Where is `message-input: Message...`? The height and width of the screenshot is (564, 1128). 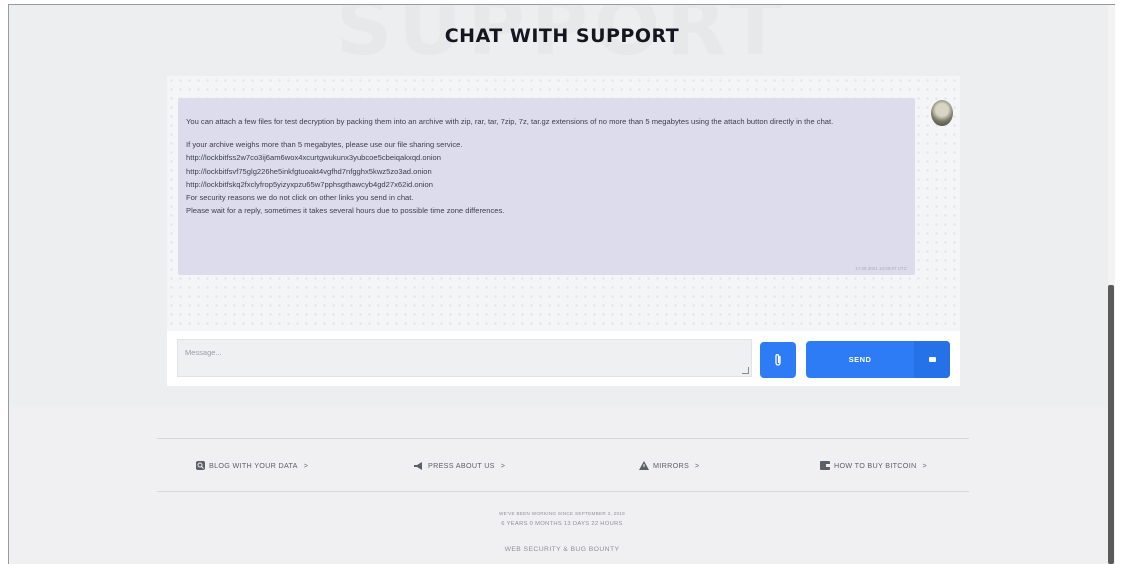 message-input: Message... is located at coordinates (464, 358).